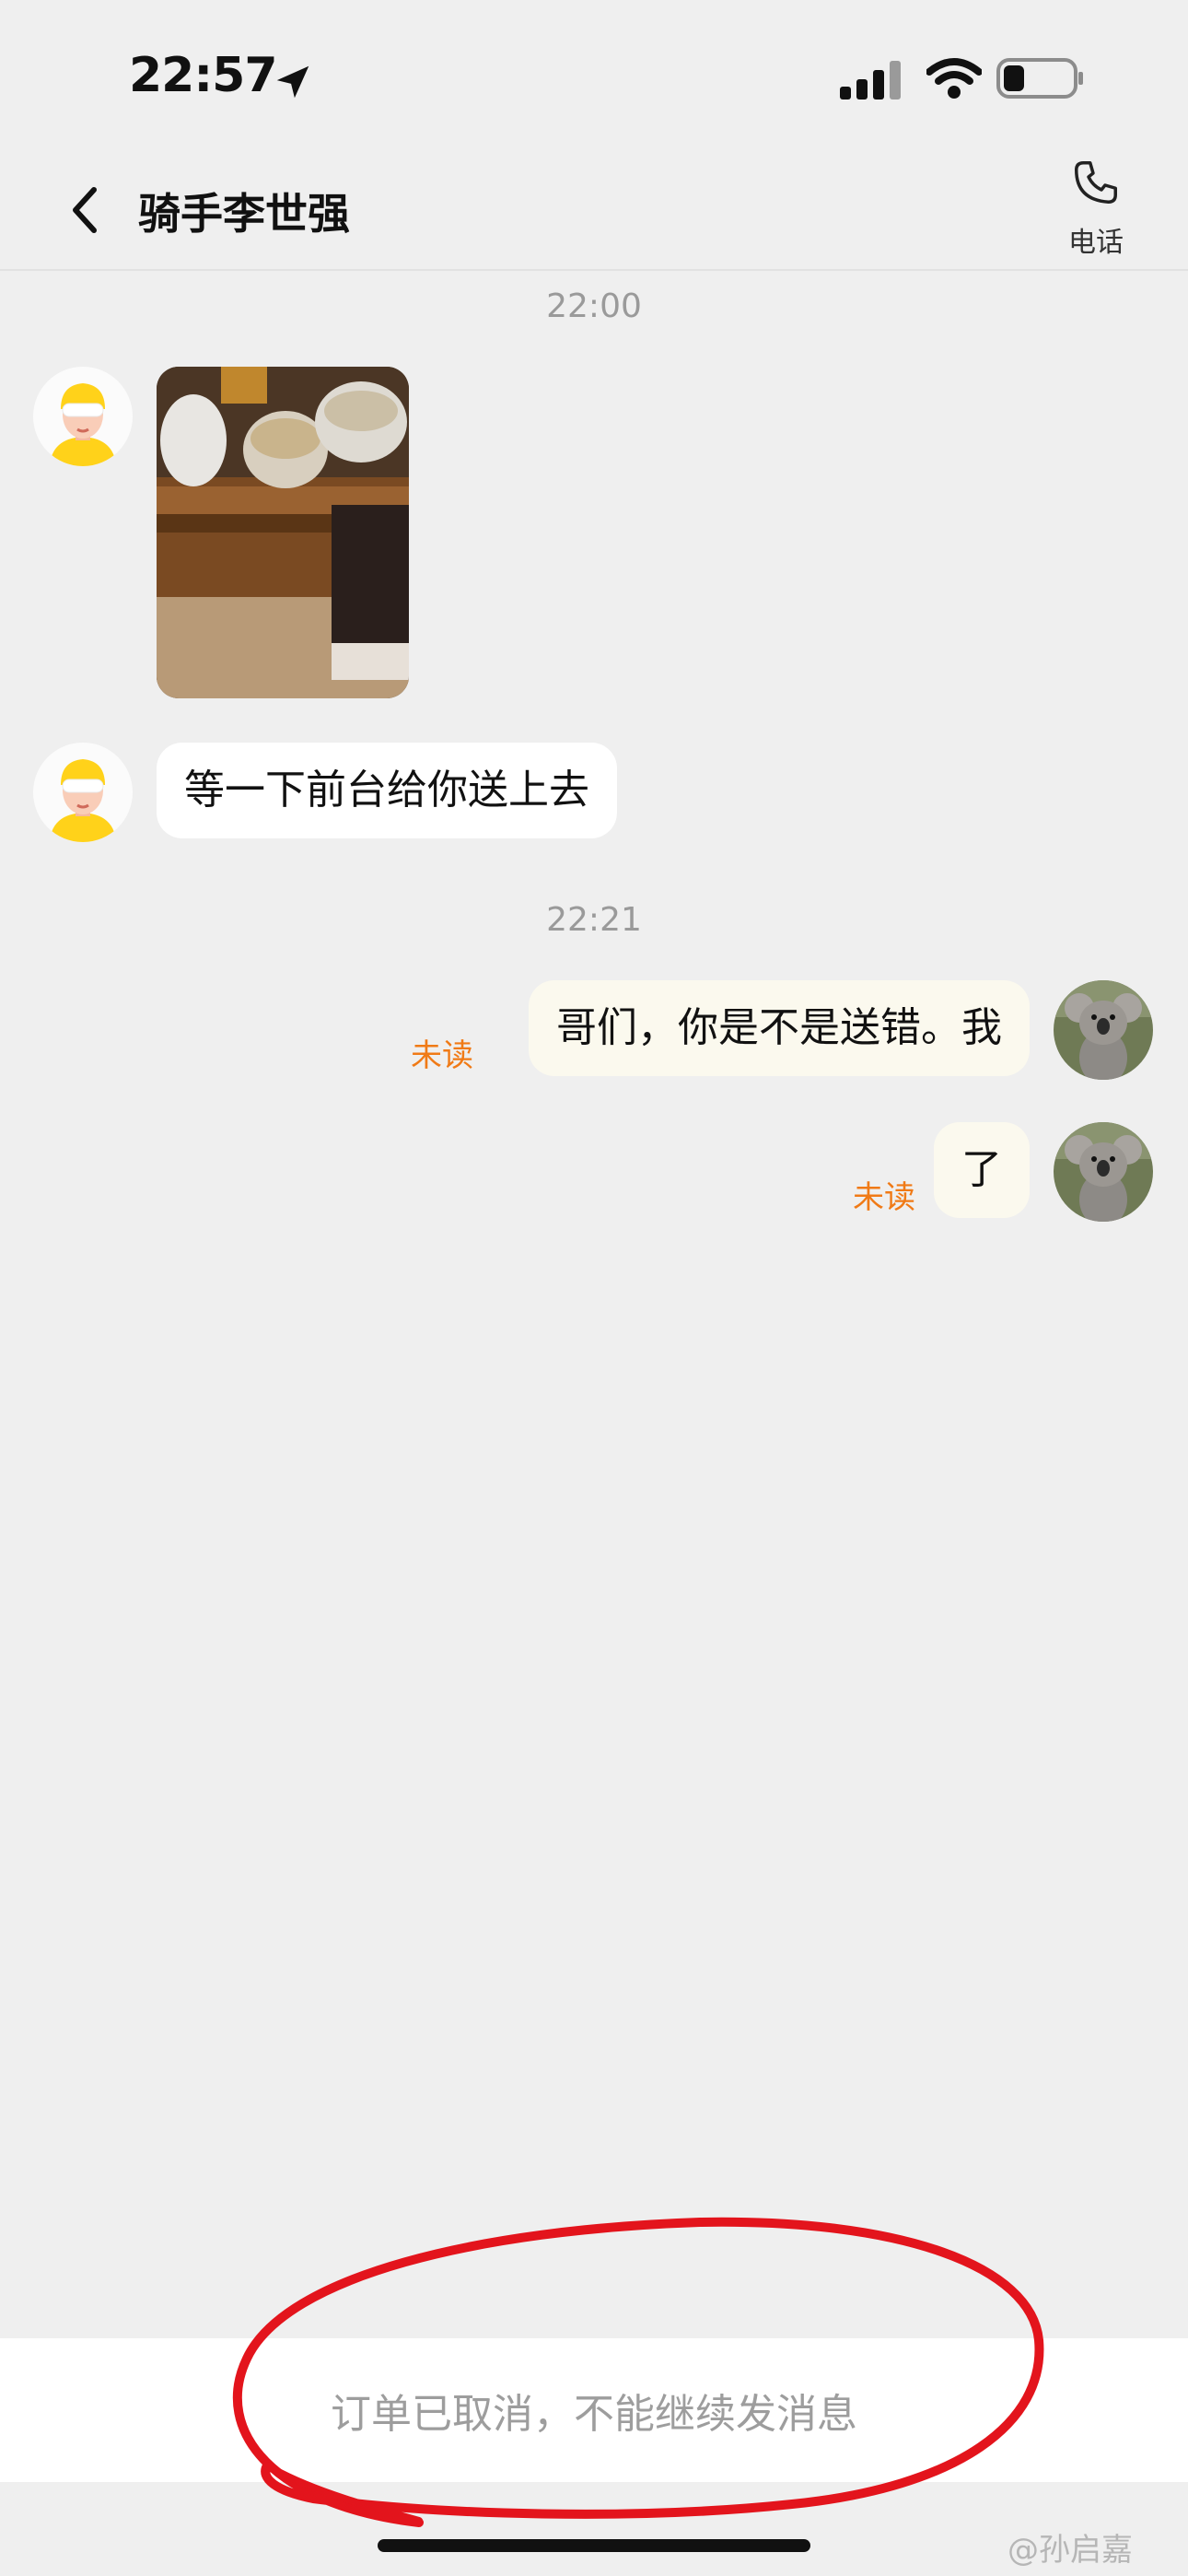  Describe the element at coordinates (387, 790) in the screenshot. I see `message-bubble: 等一下前台给你送上去` at that location.